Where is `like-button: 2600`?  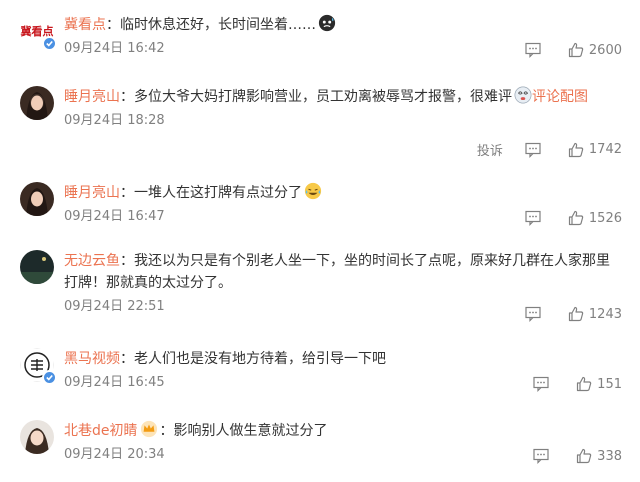
like-button: 2600 is located at coordinates (595, 50).